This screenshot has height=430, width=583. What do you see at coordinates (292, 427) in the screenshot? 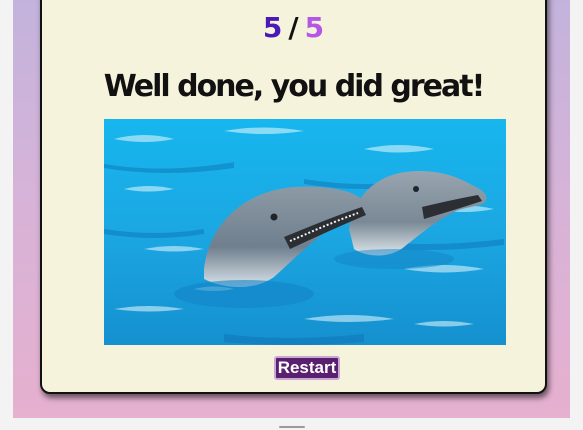
I see `resize-handle-icon` at bounding box center [292, 427].